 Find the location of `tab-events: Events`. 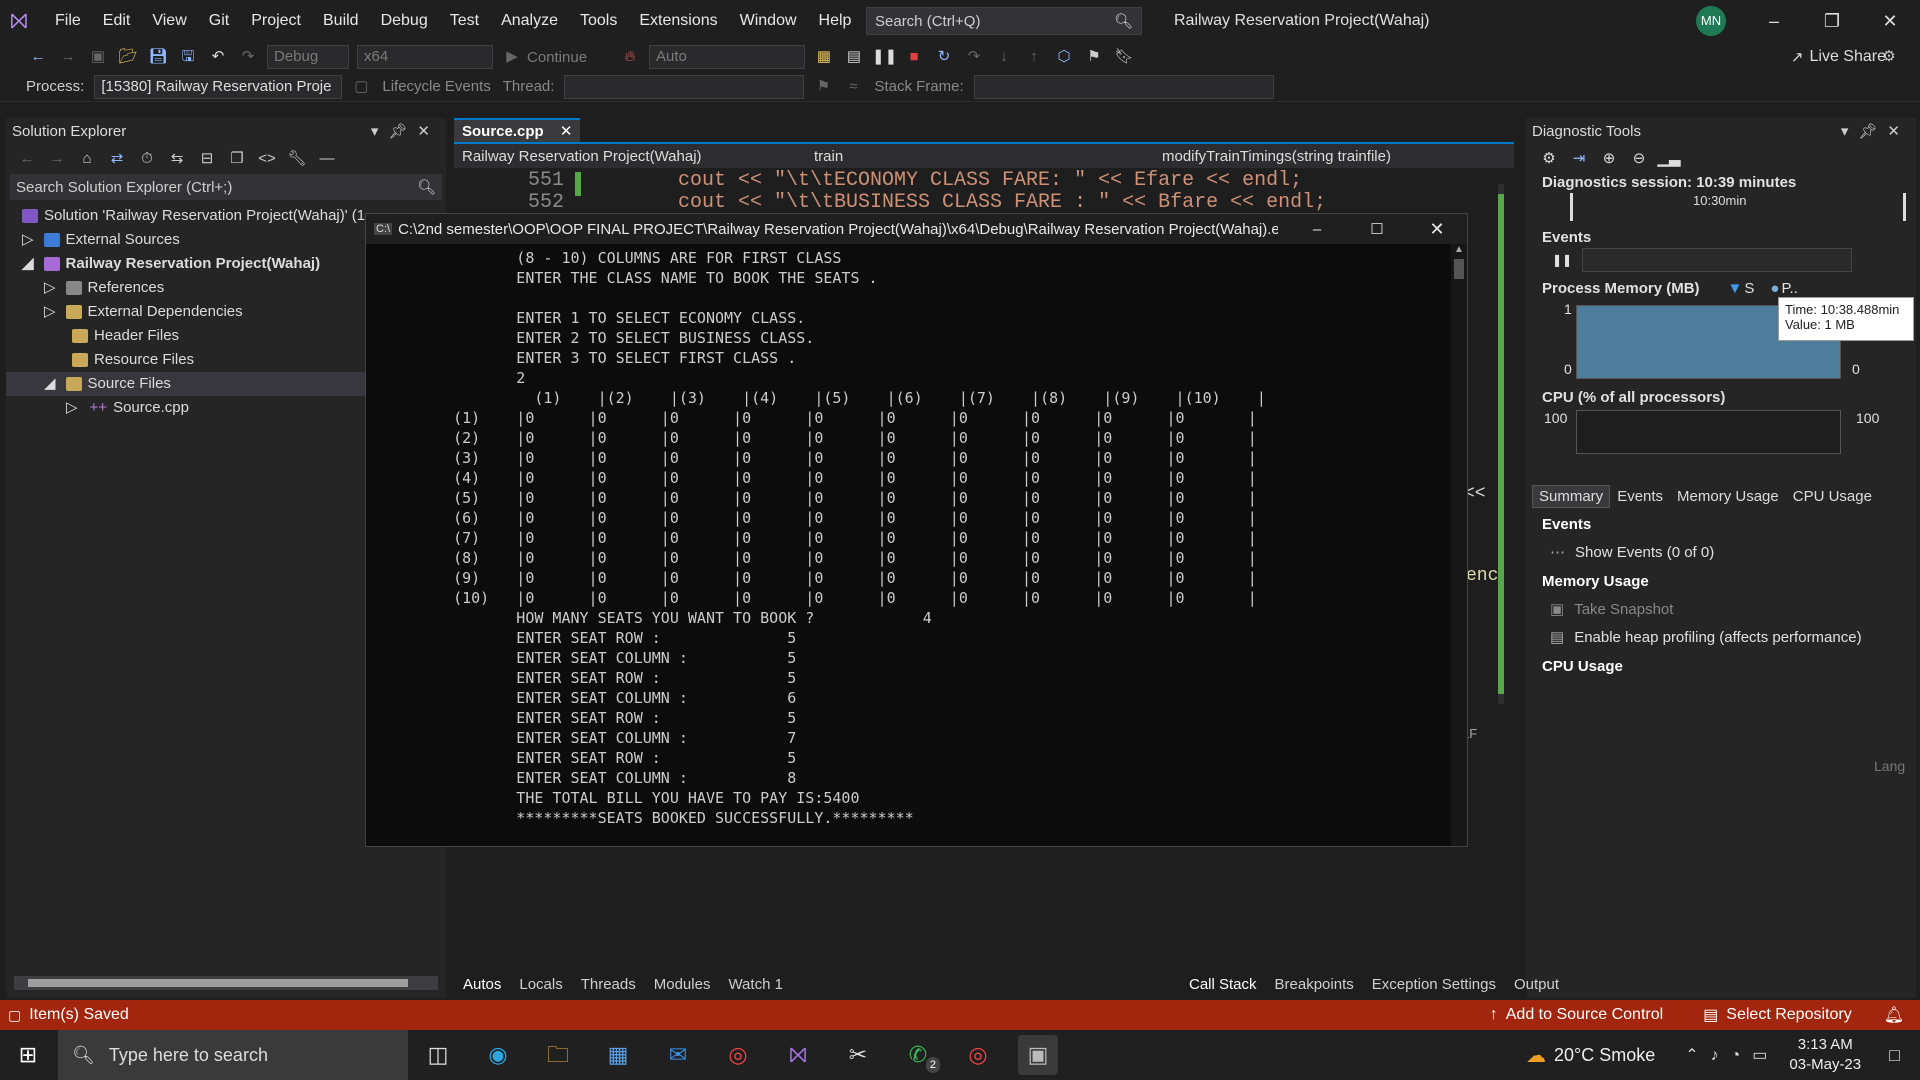

tab-events: Events is located at coordinates (1640, 496).